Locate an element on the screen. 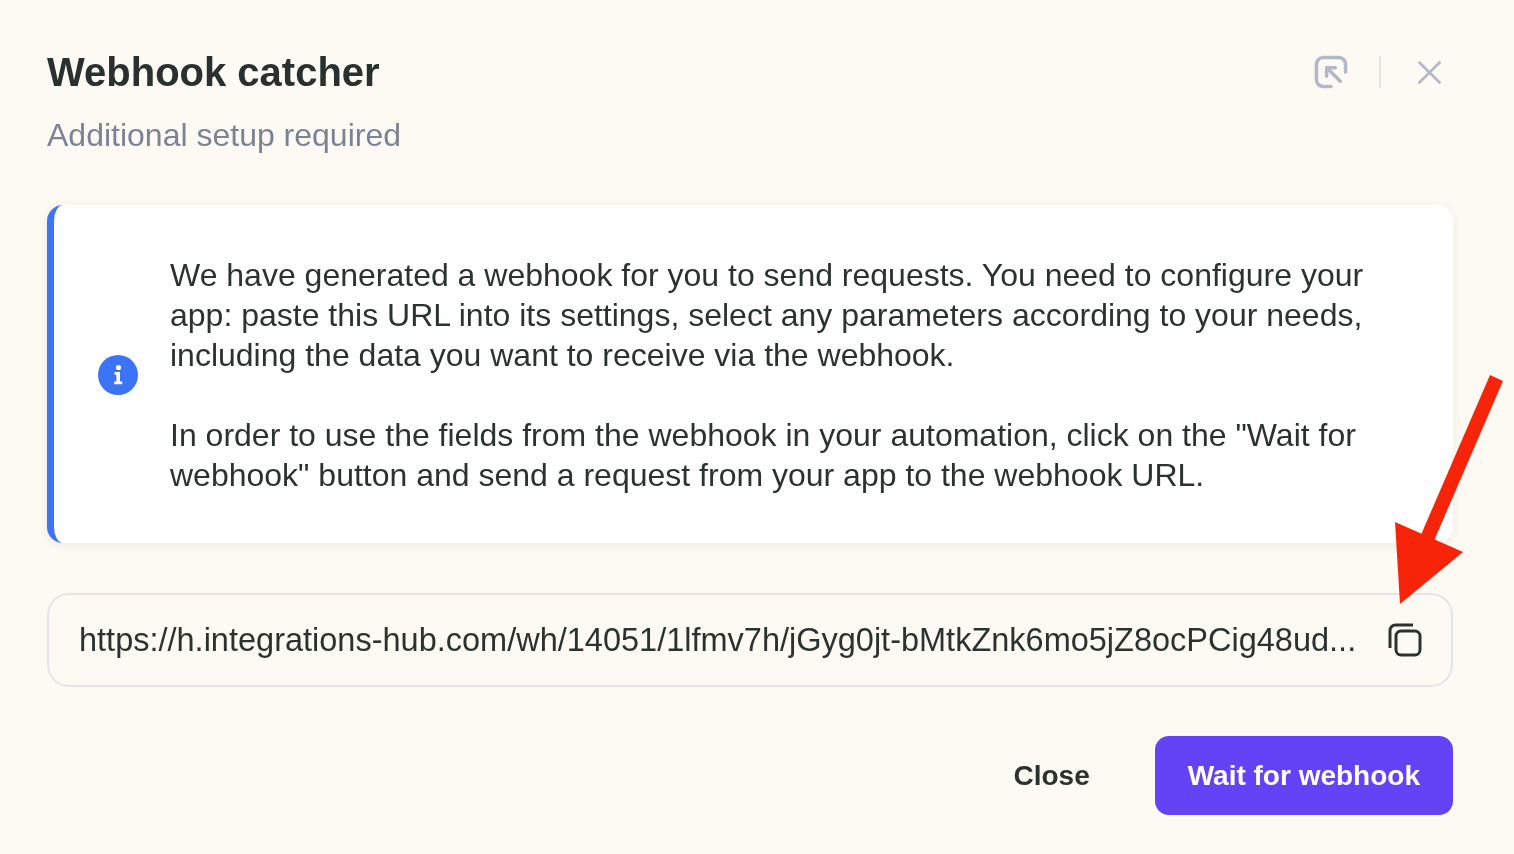 This screenshot has width=1514, height=854. close-dialog-button: Close is located at coordinates (1051, 775).